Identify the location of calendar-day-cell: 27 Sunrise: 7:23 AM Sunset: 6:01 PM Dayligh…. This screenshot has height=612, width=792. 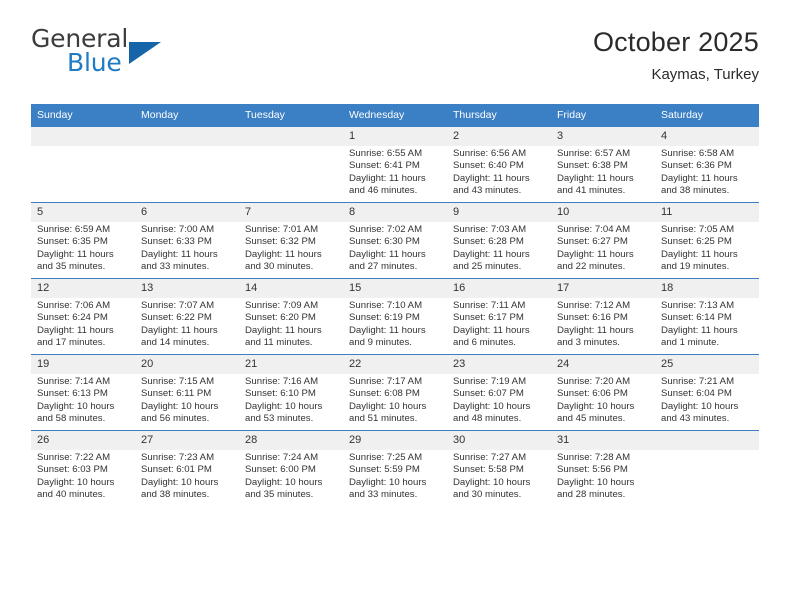
(187, 468).